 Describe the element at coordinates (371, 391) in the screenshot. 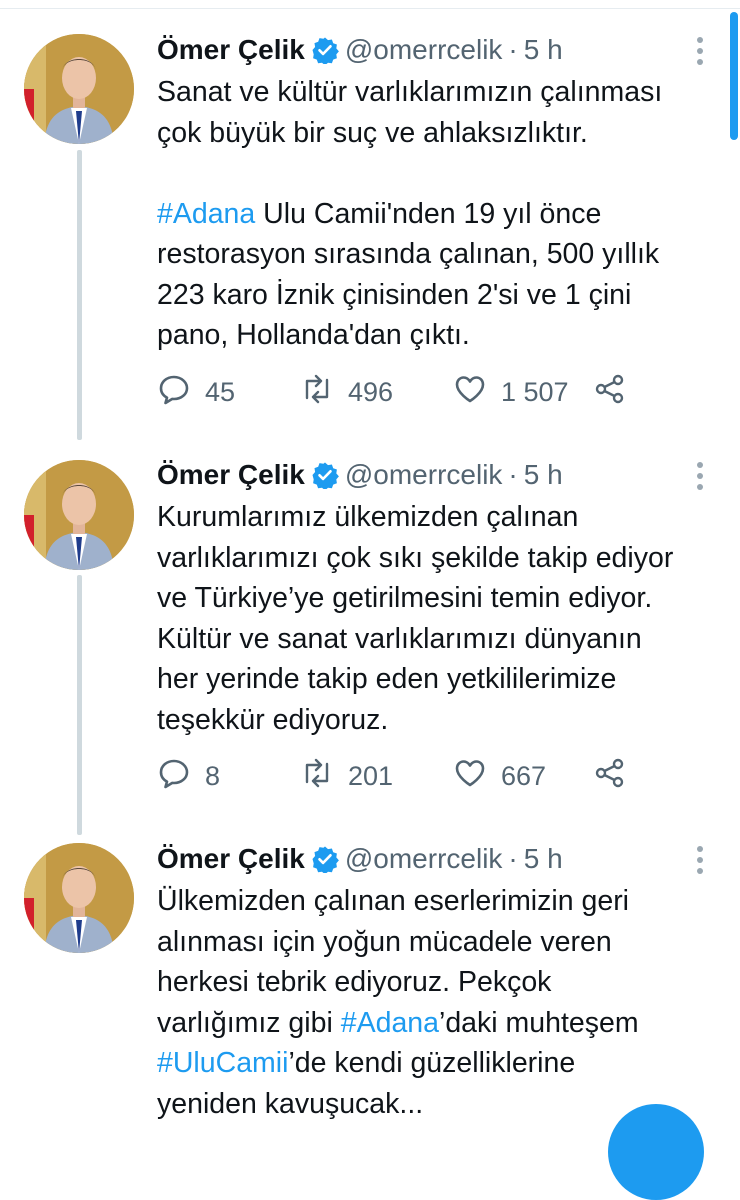

I see `retweet-count: 496` at that location.